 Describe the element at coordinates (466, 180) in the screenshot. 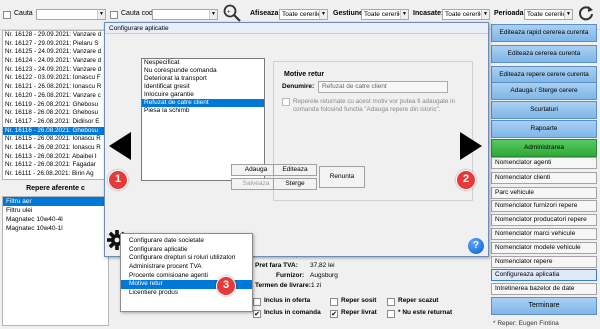

I see `badge-2: 2` at that location.